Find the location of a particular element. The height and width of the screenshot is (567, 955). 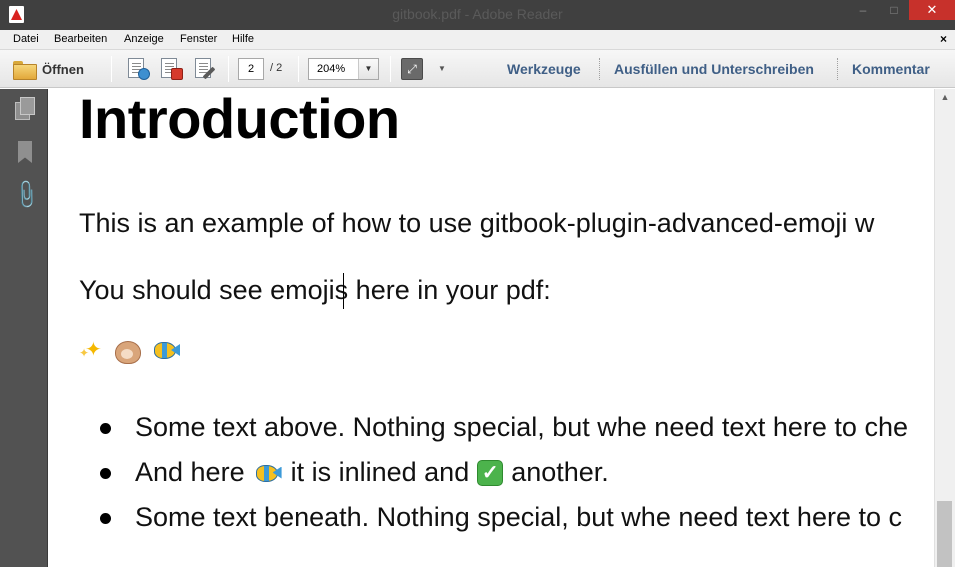

pages-icon is located at coordinates (25, 109).